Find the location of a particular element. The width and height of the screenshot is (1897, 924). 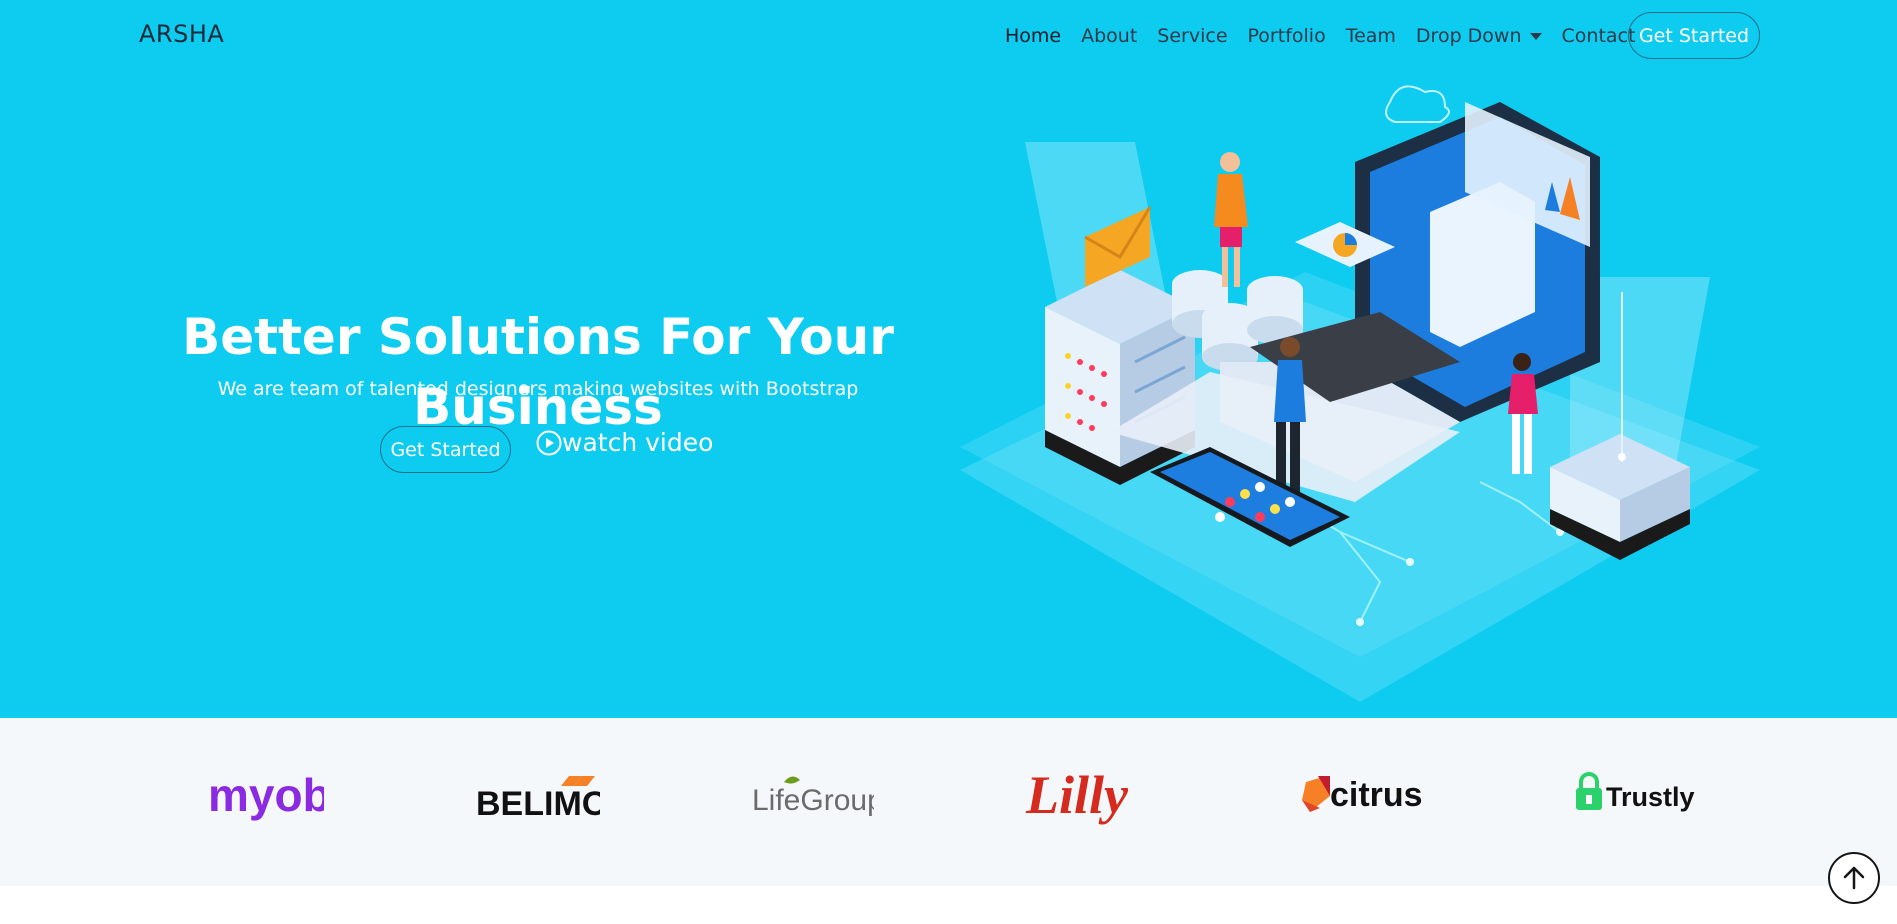

brand-logo: ARSHA is located at coordinates (181, 34).